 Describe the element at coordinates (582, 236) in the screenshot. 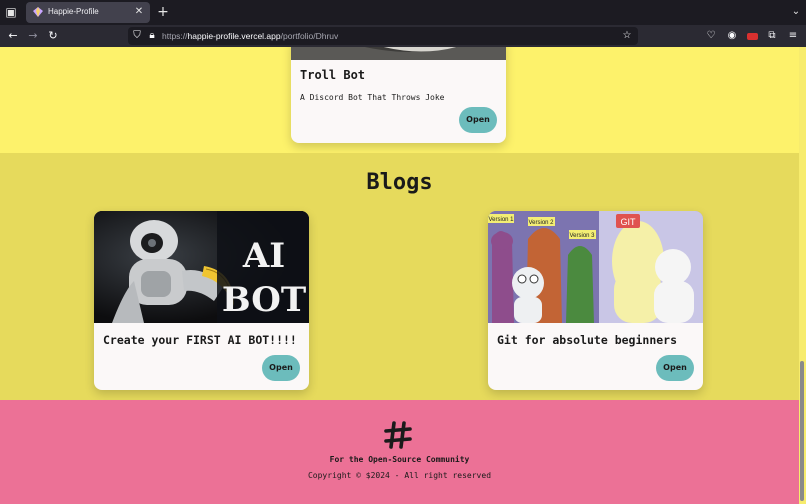

I see `label-version-3: Version 3` at that location.